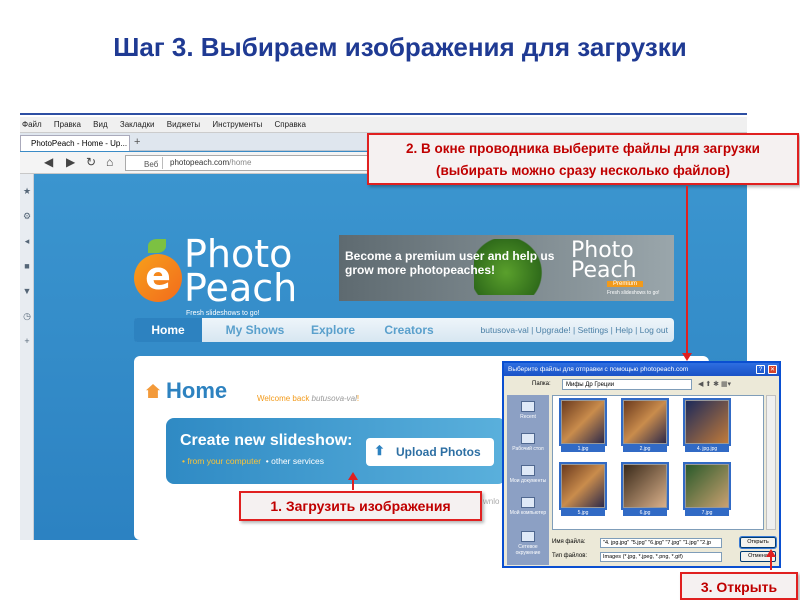 The image size is (800, 600). Describe the element at coordinates (266, 440) in the screenshot. I see `create-title: Create new slideshow:` at that location.